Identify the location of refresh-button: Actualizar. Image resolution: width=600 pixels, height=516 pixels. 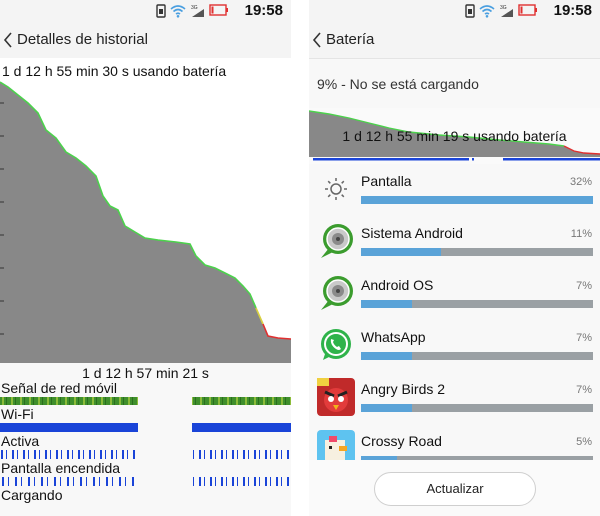
(455, 489).